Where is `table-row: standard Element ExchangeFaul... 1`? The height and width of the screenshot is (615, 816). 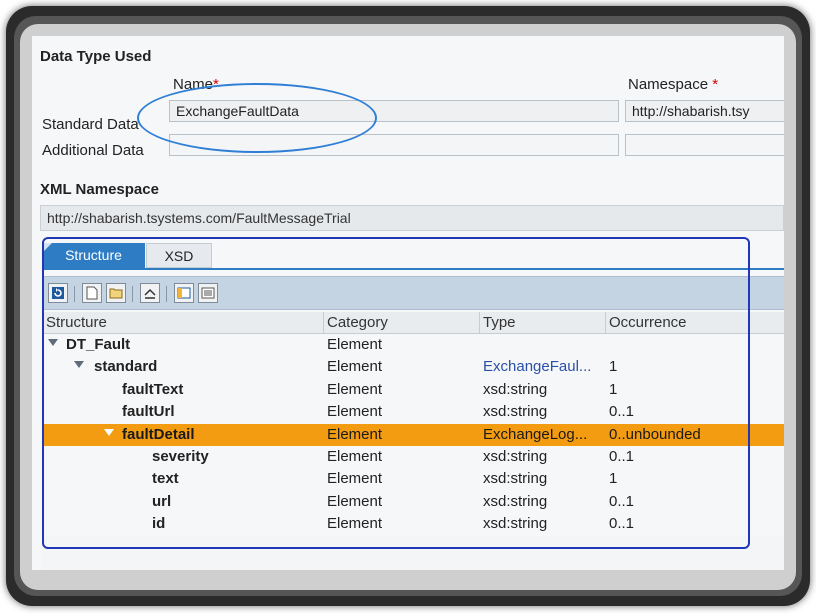
table-row: standard Element ExchangeFaul... 1 is located at coordinates (413, 367).